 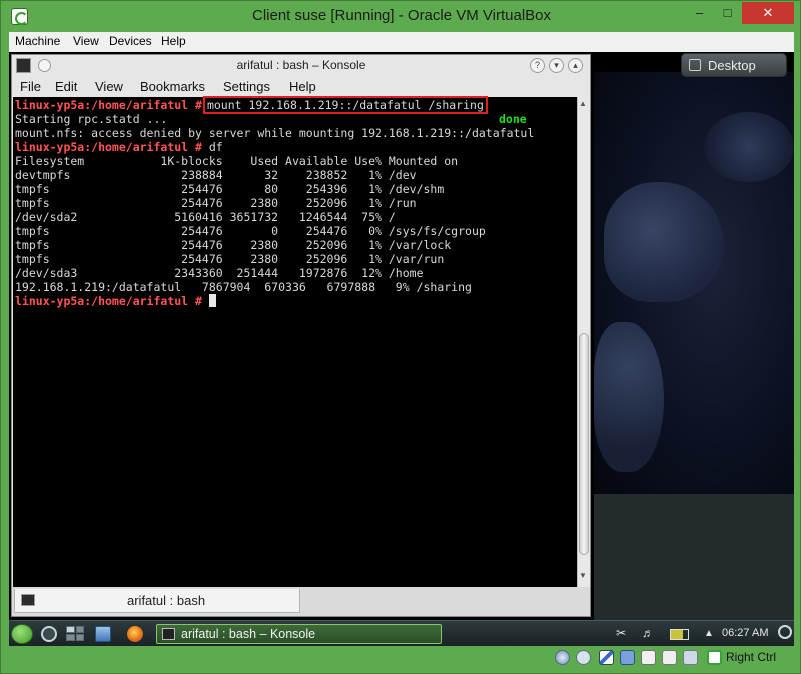 What do you see at coordinates (248, 634) in the screenshot?
I see `taskbar-label: arifatul : bash – Konsole` at bounding box center [248, 634].